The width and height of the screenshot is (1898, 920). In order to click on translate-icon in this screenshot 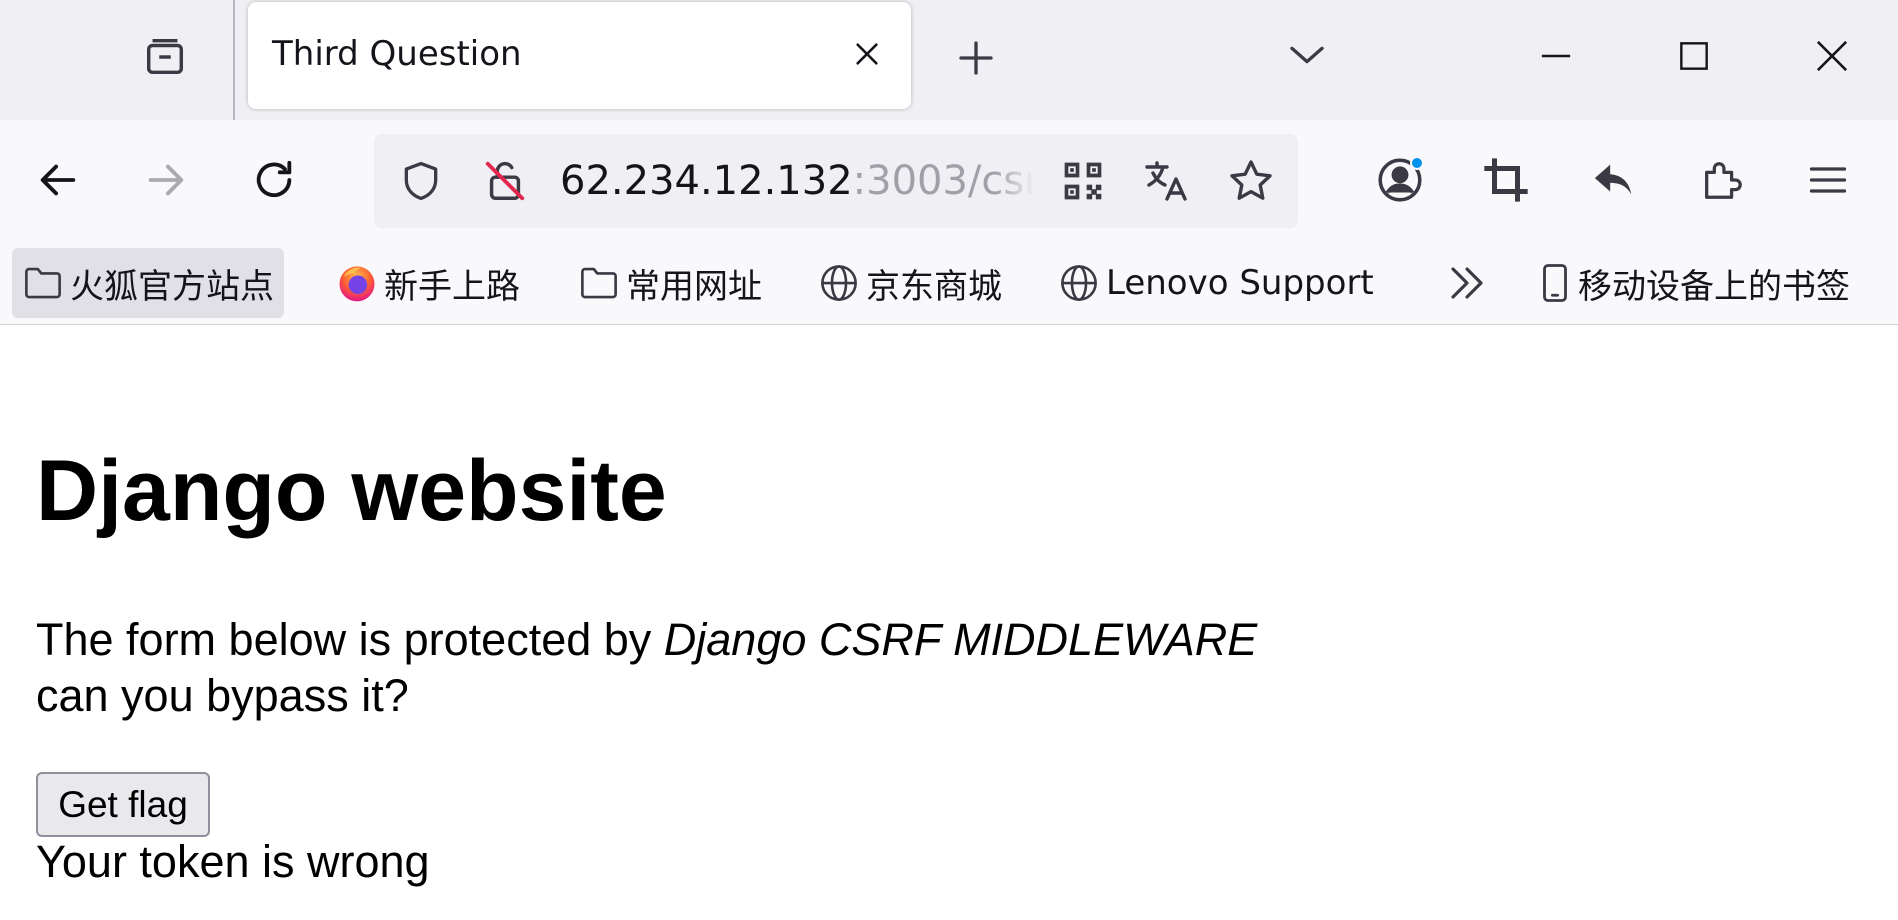, I will do `click(1167, 181)`.